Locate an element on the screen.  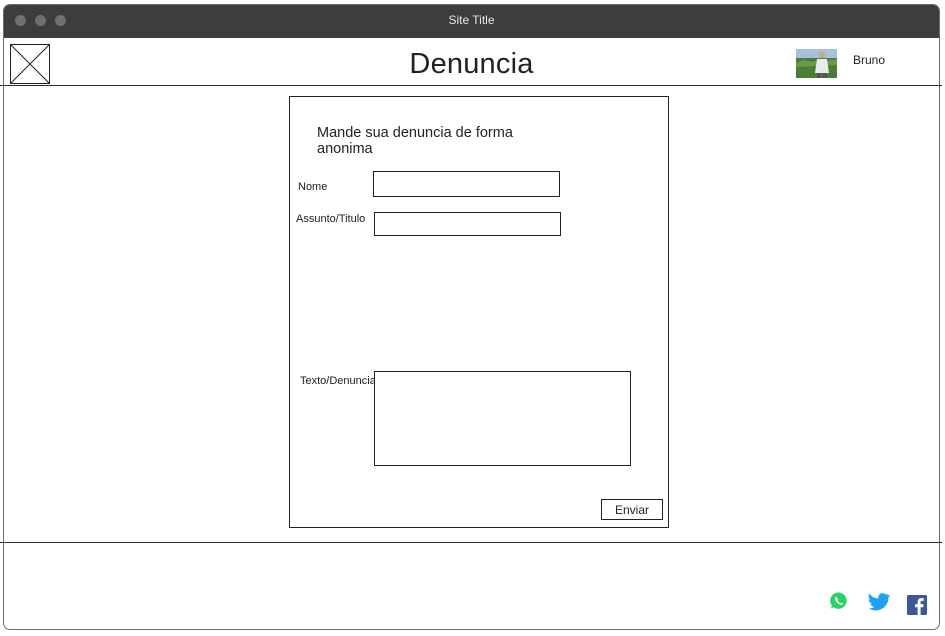
window-title: Site Title is located at coordinates (471, 20).